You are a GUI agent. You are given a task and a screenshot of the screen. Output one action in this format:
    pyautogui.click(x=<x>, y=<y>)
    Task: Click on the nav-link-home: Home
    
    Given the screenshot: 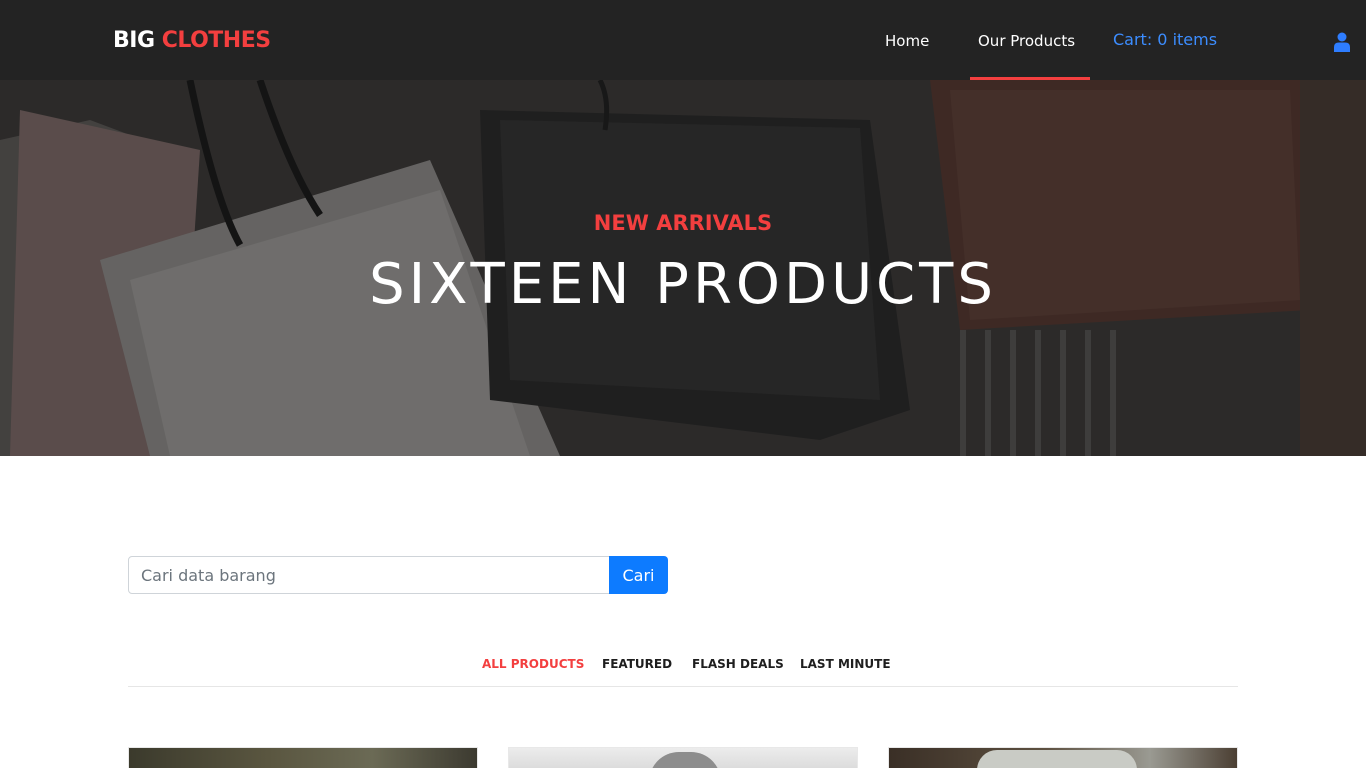 What is the action you would take?
    pyautogui.click(x=907, y=41)
    